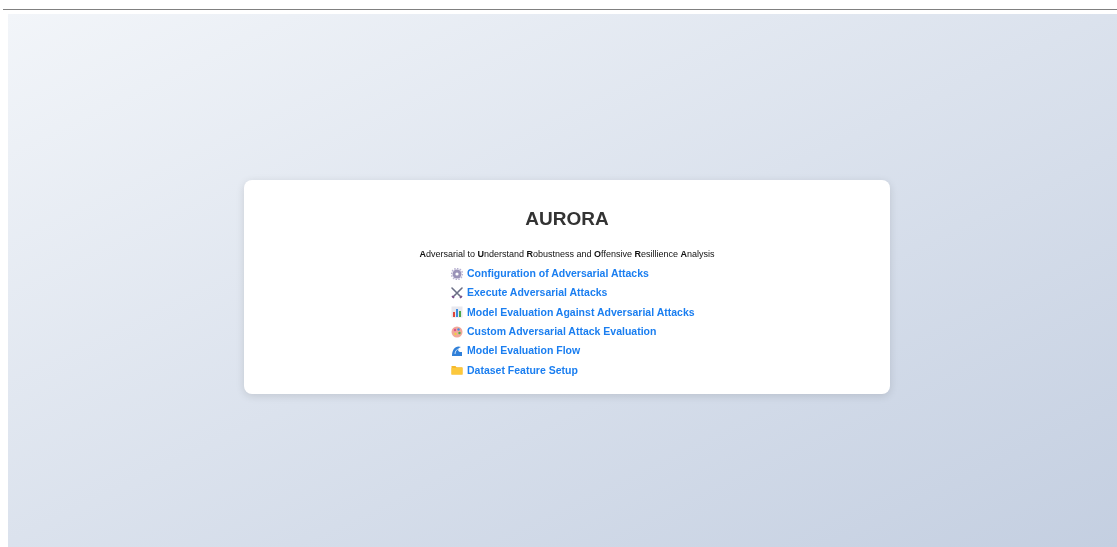  What do you see at coordinates (457, 292) in the screenshot?
I see `crossed-swords-icon` at bounding box center [457, 292].